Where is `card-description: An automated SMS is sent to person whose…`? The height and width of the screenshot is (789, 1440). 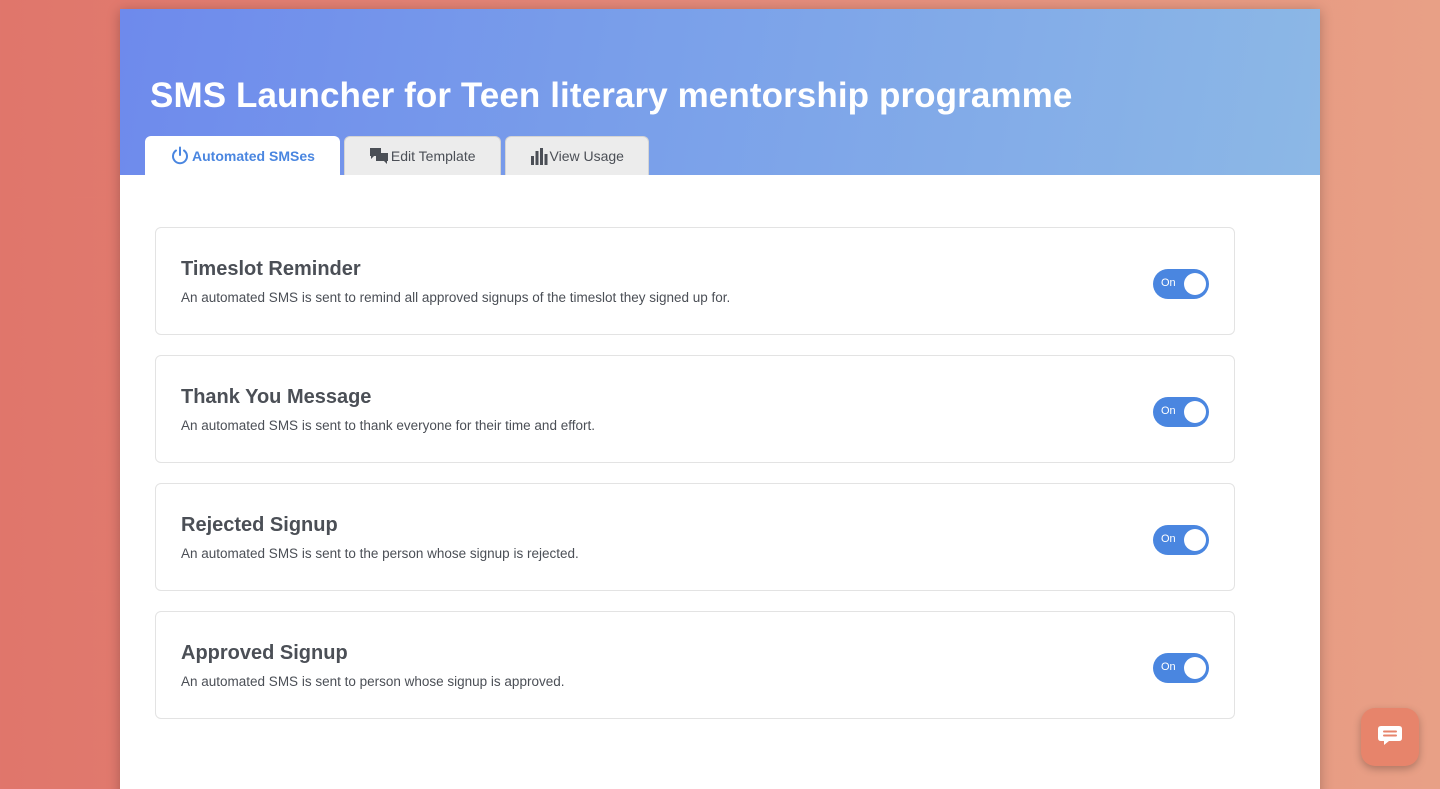 card-description: An automated SMS is sent to person whose… is located at coordinates (373, 681).